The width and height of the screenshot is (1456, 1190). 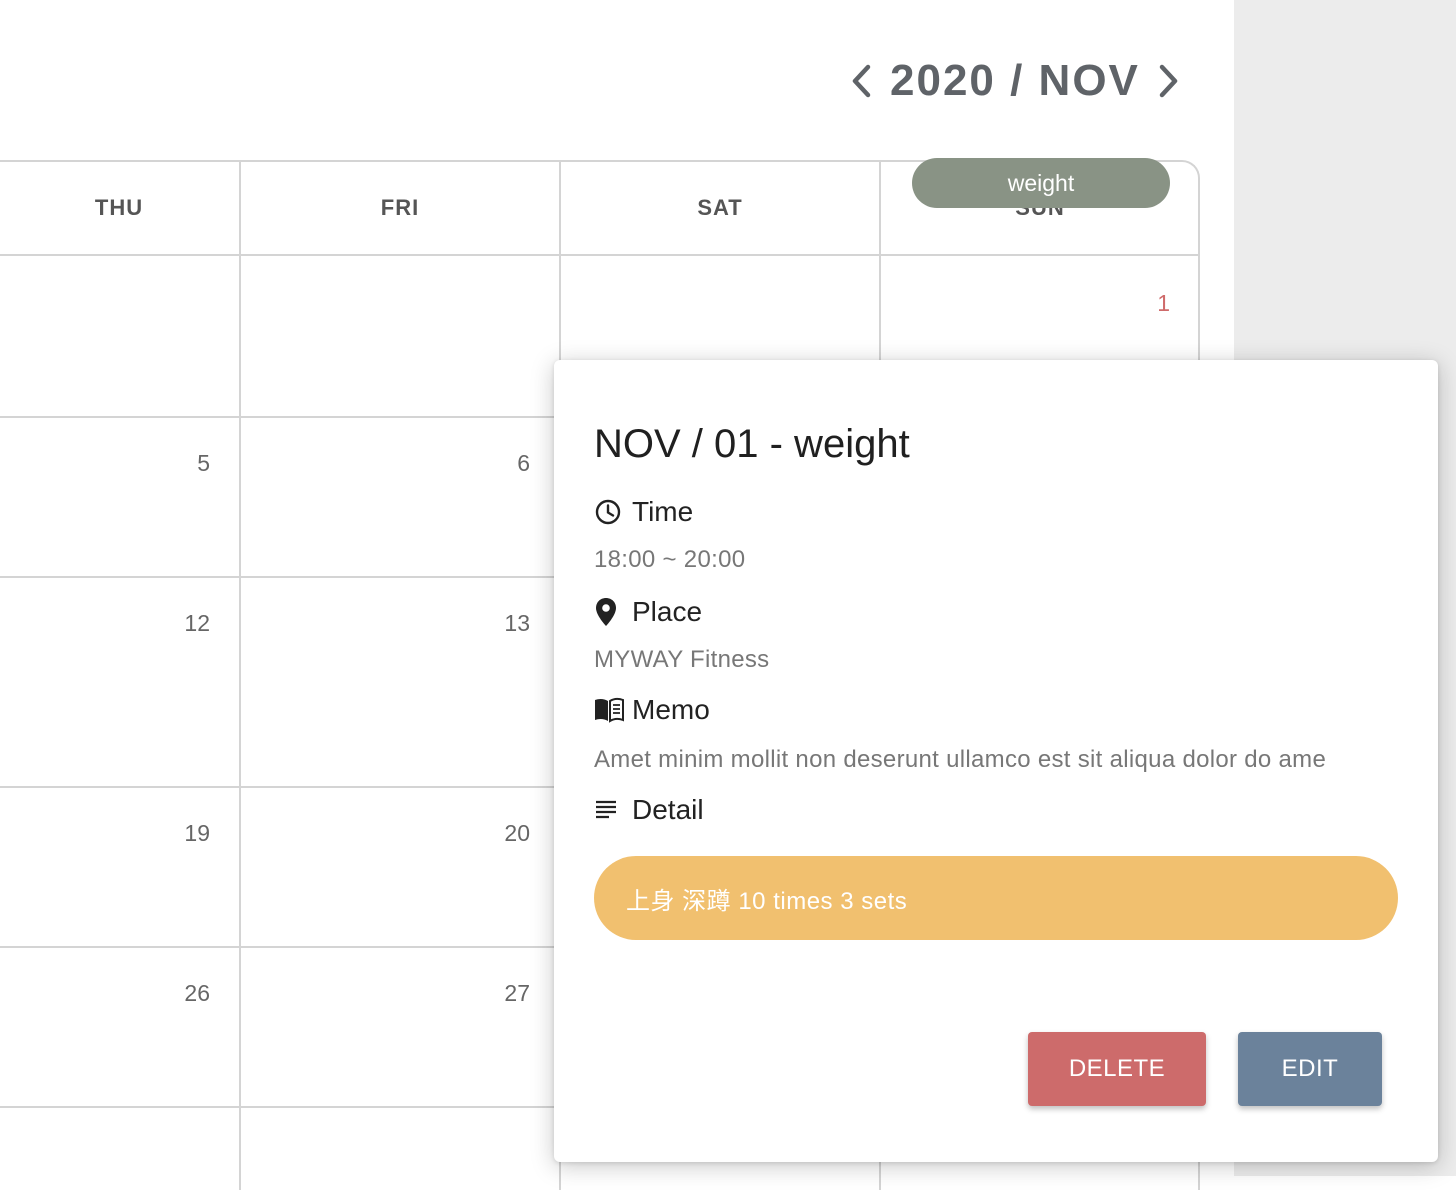 What do you see at coordinates (180, 833) in the screenshot?
I see `day-cell-number: 19` at bounding box center [180, 833].